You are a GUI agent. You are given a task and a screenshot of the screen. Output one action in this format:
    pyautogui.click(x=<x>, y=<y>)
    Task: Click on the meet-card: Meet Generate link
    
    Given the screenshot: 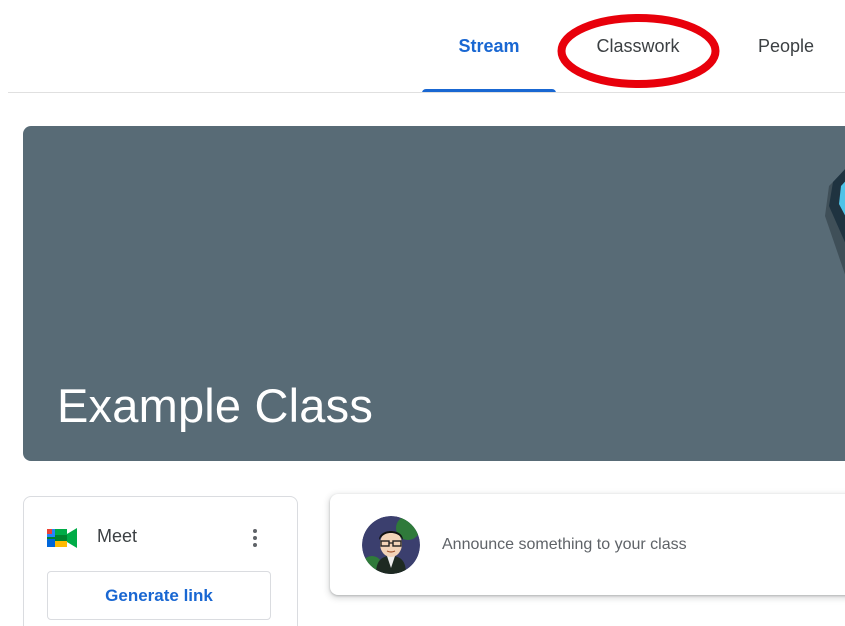 What is the action you would take?
    pyautogui.click(x=160, y=561)
    